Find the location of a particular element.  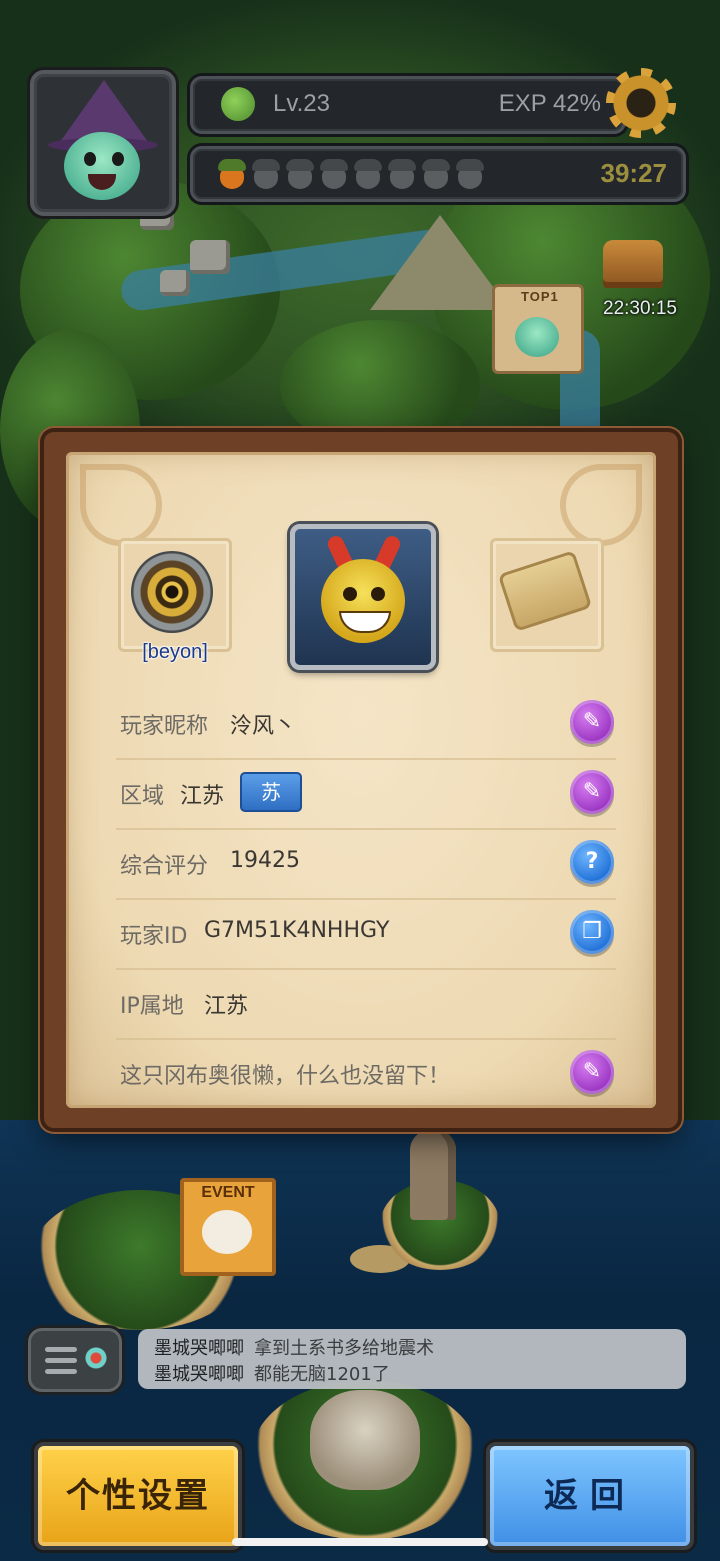

chat-message: 墨城哭唧唧 拿到土系书多给地震术 is located at coordinates (294, 1347).